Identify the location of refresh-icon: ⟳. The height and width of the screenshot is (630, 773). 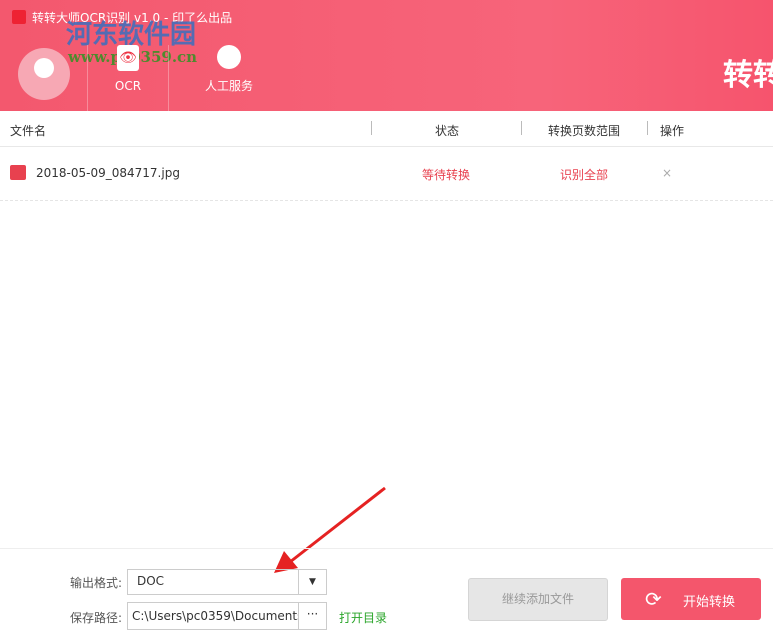
(653, 599).